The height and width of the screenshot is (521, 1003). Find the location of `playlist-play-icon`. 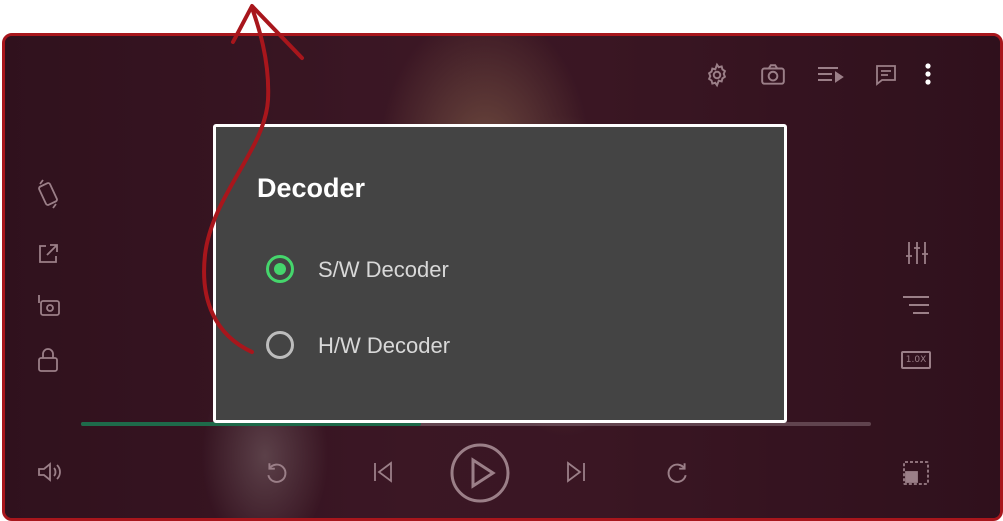

playlist-play-icon is located at coordinates (830, 75).